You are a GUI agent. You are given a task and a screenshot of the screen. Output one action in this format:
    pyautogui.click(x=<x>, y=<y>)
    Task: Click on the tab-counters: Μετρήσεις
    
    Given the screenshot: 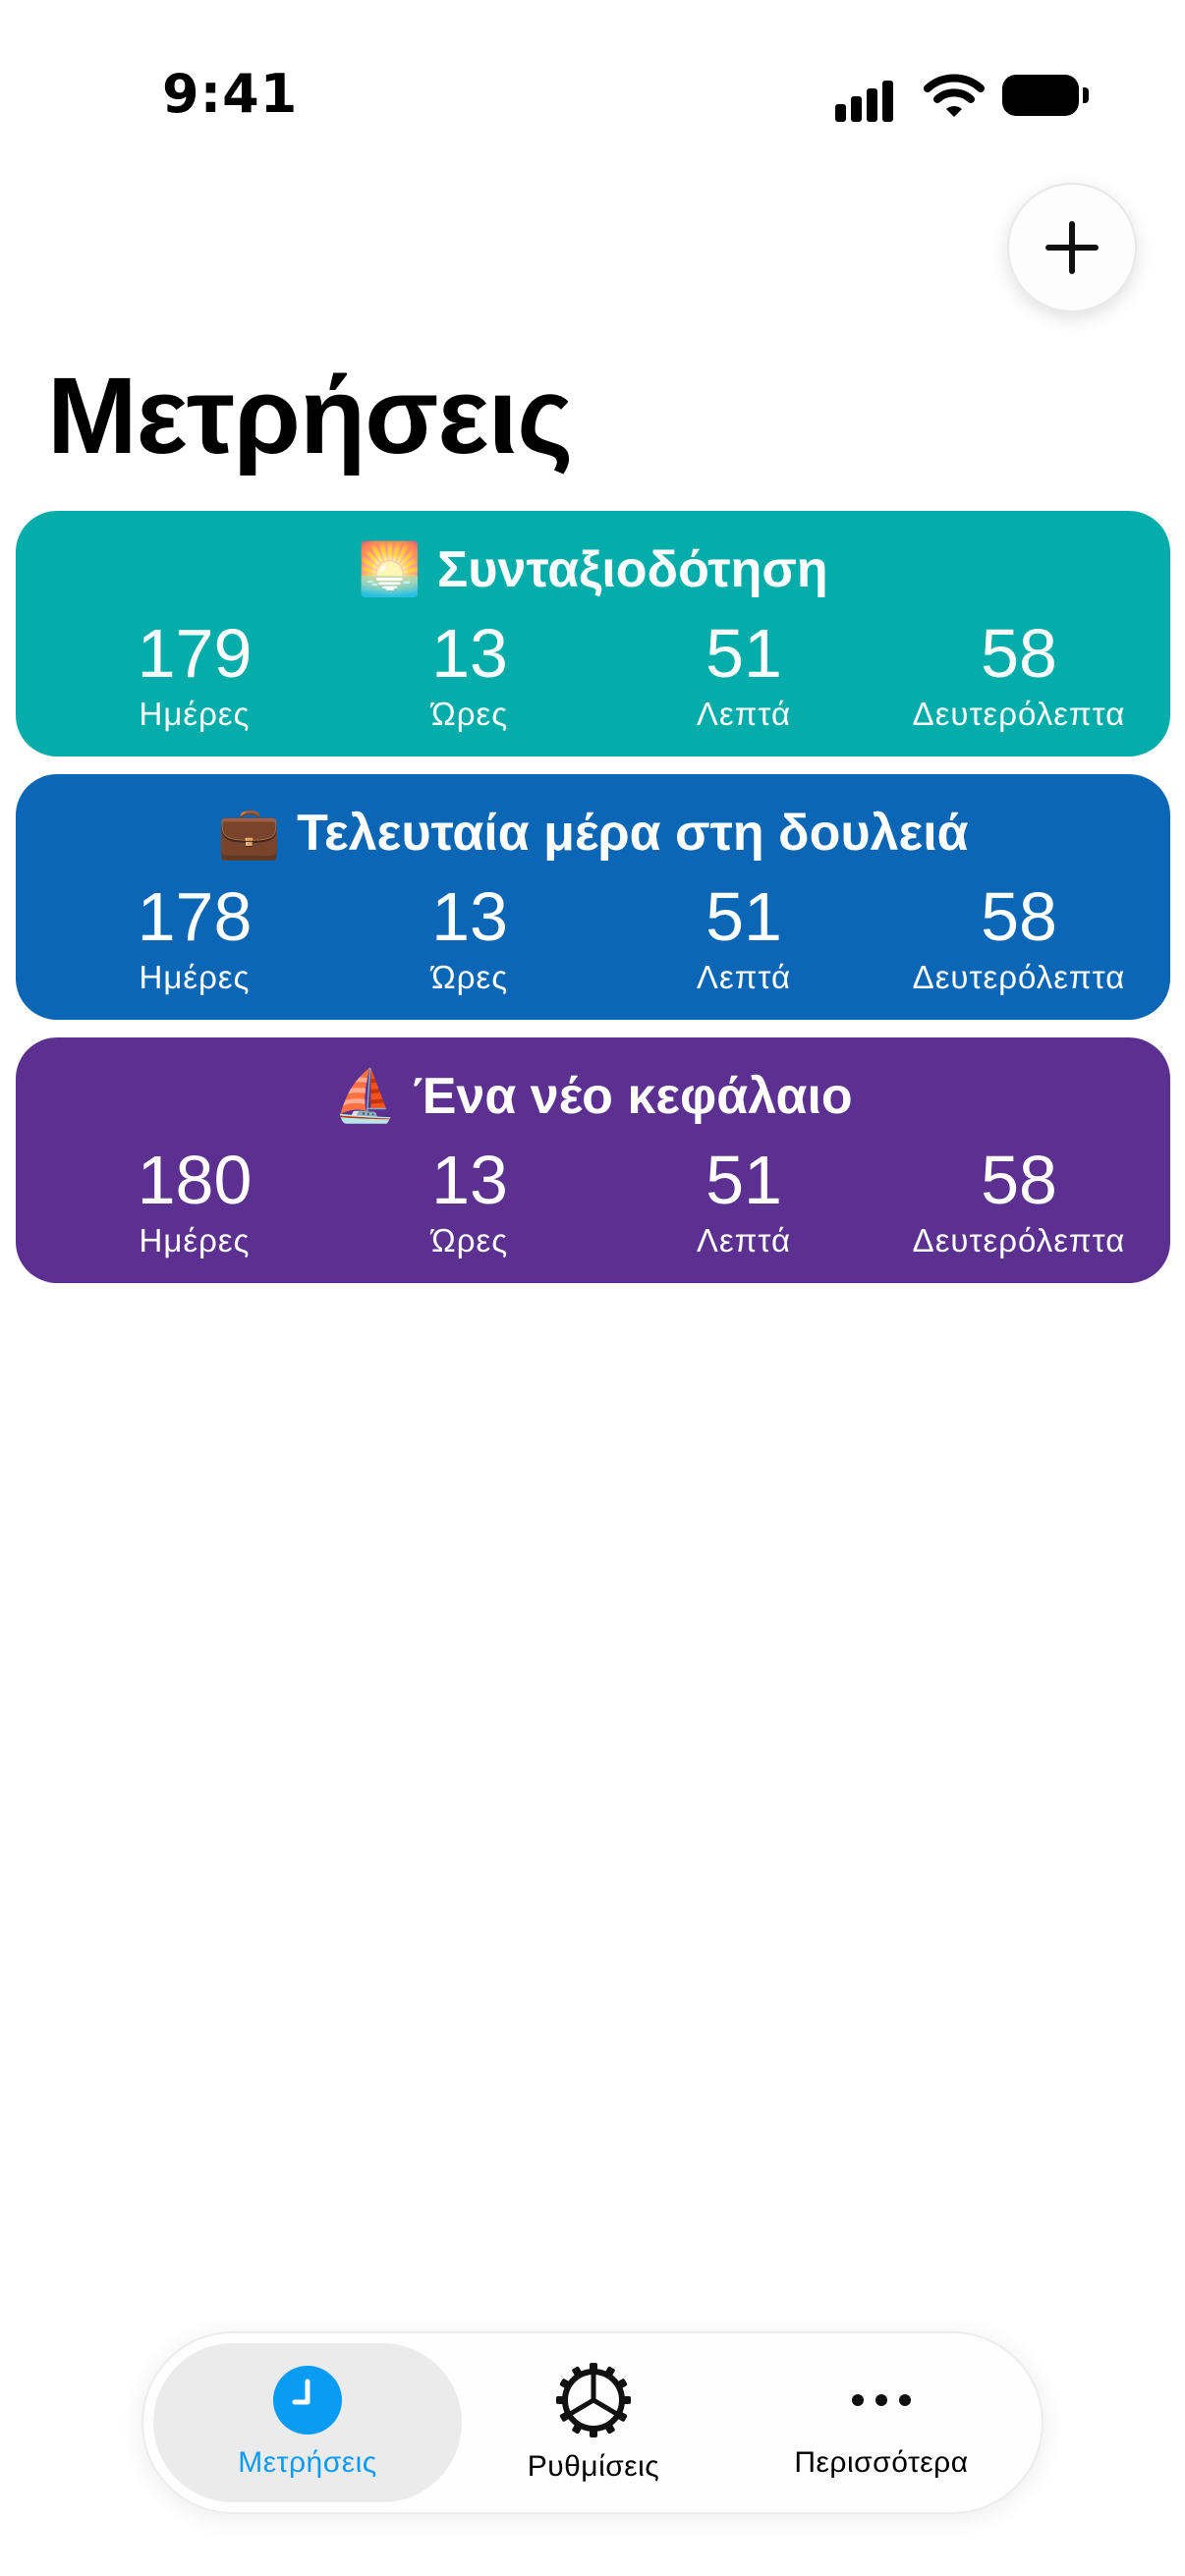 What is the action you would take?
    pyautogui.click(x=308, y=2422)
    